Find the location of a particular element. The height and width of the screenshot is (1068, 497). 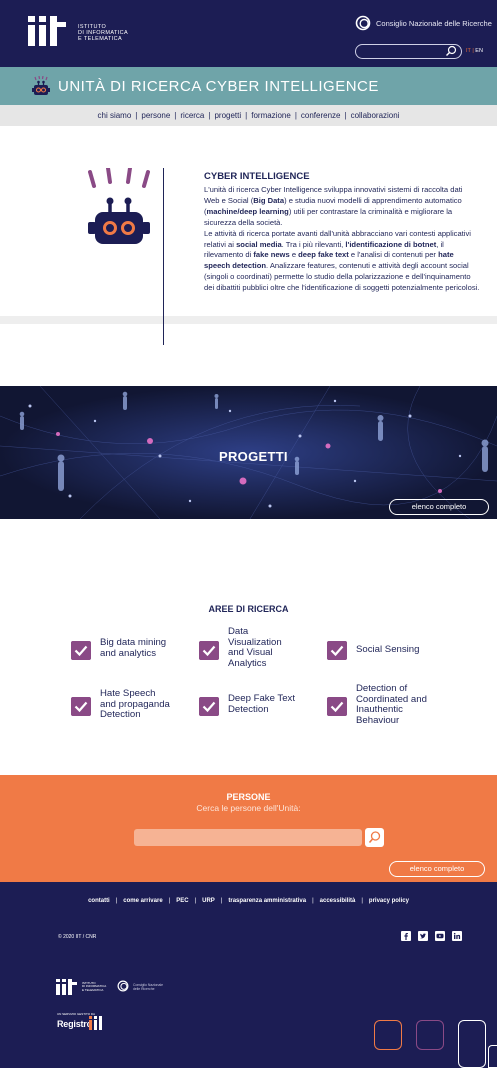

language-switcher: IT | EN is located at coordinates (474, 51).